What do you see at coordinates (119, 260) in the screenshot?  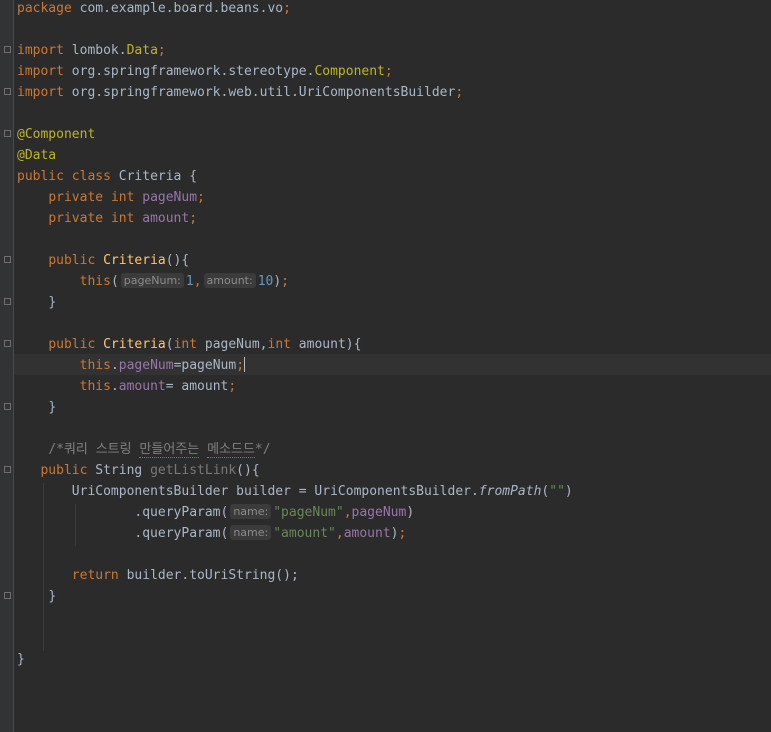 I see `code-line-ctor: public Criteria(){` at bounding box center [119, 260].